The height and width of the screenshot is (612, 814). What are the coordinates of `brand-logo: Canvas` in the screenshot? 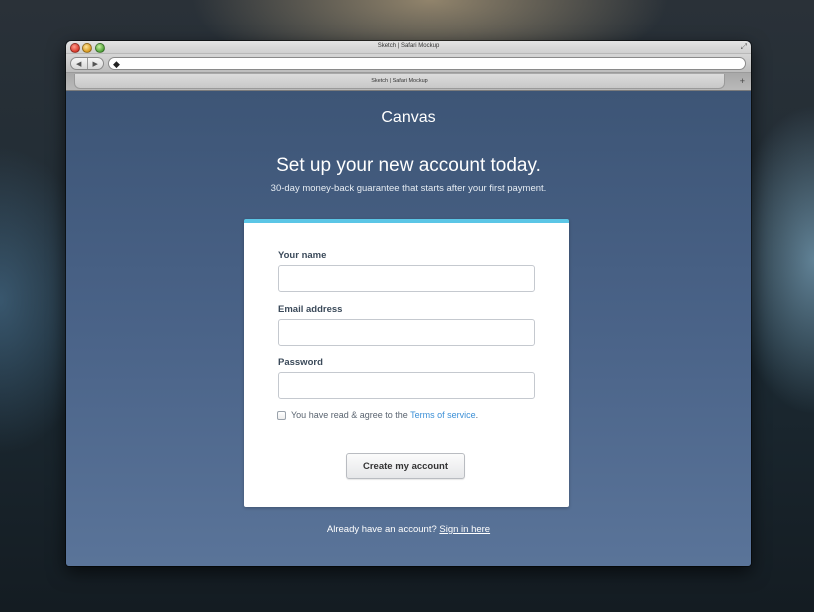 It's located at (408, 118).